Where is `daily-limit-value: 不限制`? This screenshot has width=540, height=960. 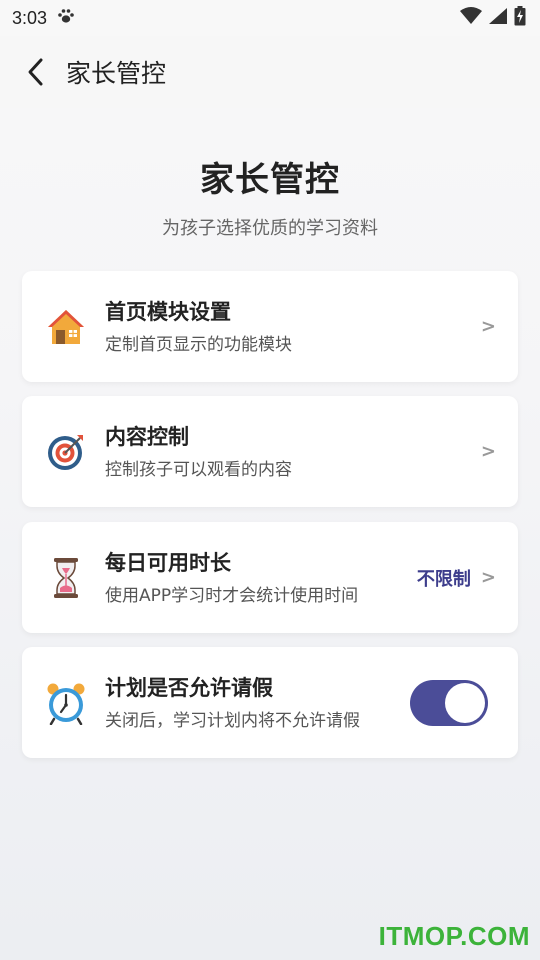
daily-limit-value: 不限制 is located at coordinates (443, 579).